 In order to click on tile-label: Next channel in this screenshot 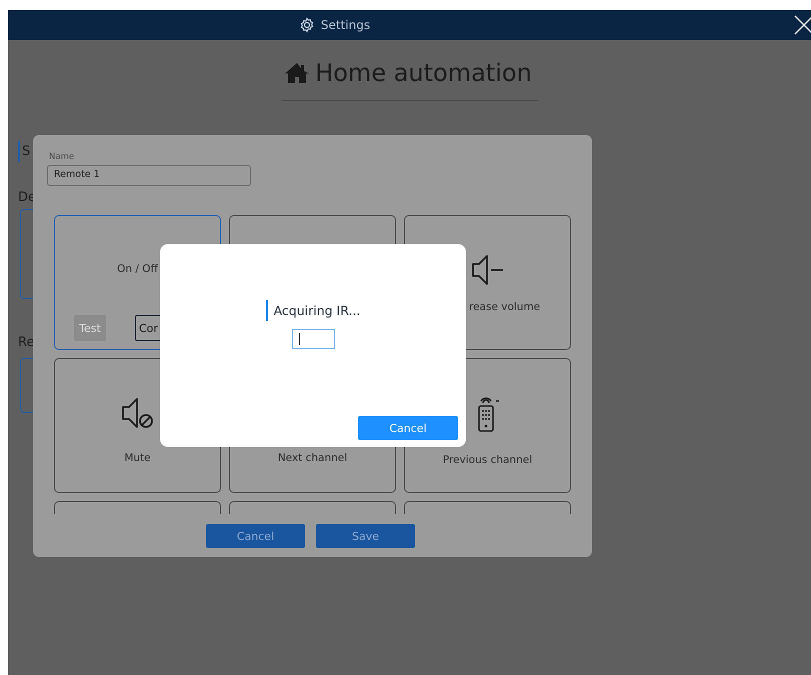, I will do `click(313, 458)`.